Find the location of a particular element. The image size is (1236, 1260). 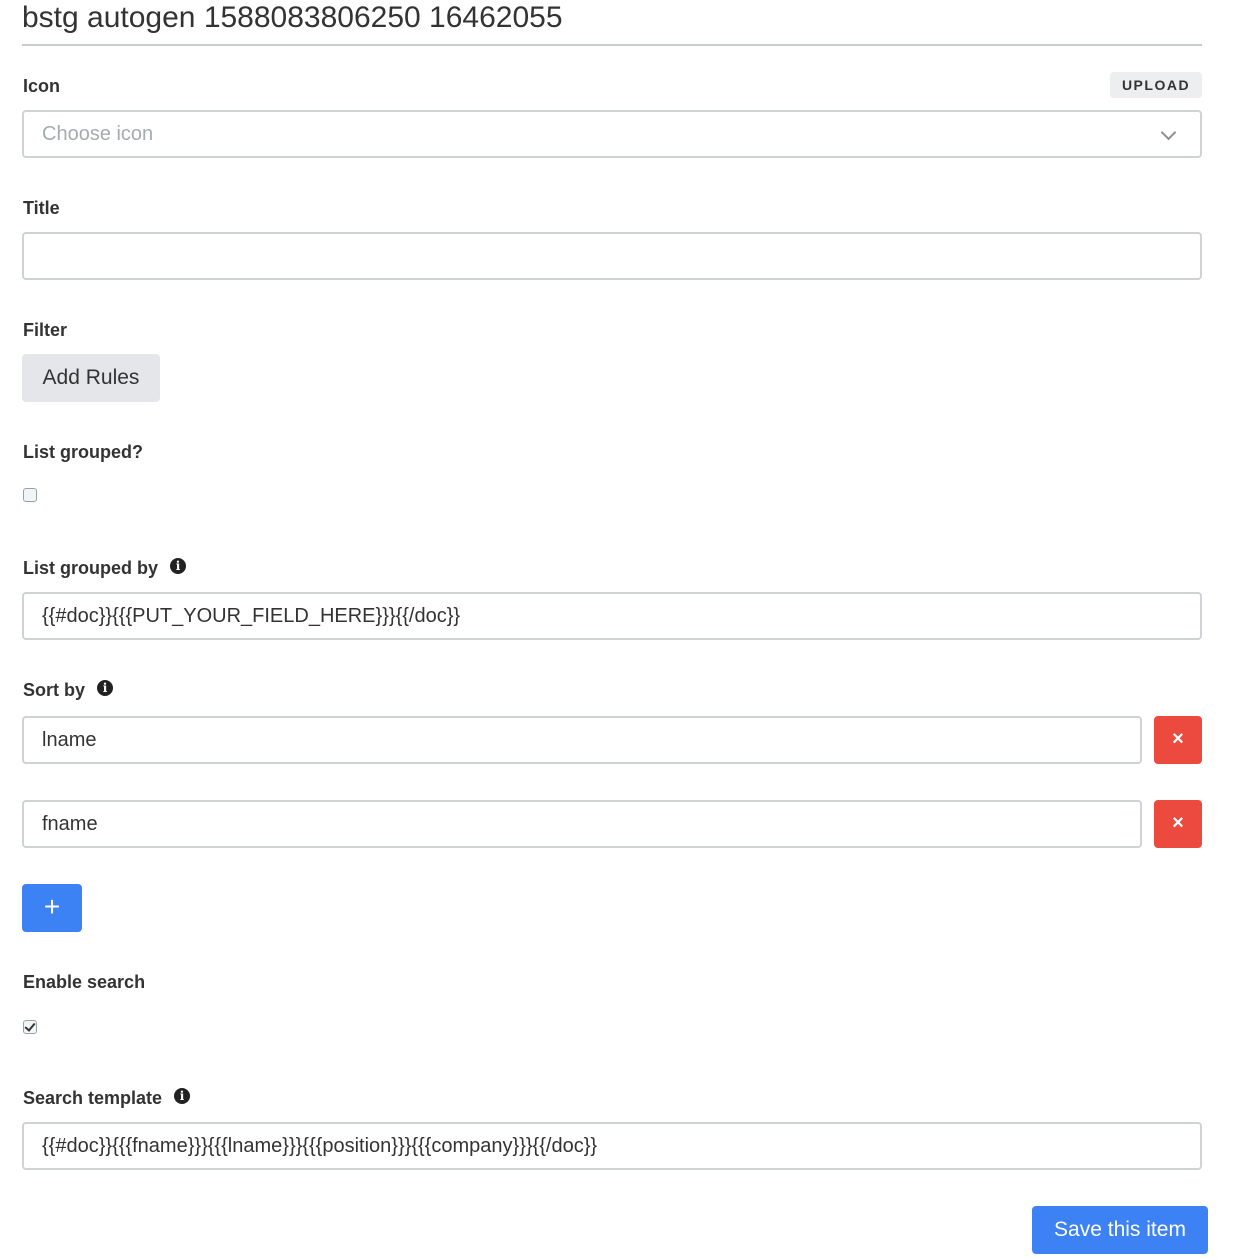

icon-label: Icon is located at coordinates (42, 86).